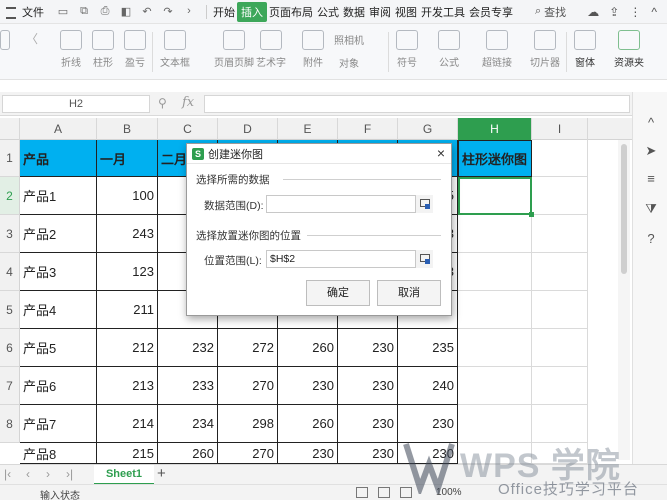 This screenshot has height=502, width=667. Describe the element at coordinates (248, 348) in the screenshot. I see `value-cell: 272` at that location.